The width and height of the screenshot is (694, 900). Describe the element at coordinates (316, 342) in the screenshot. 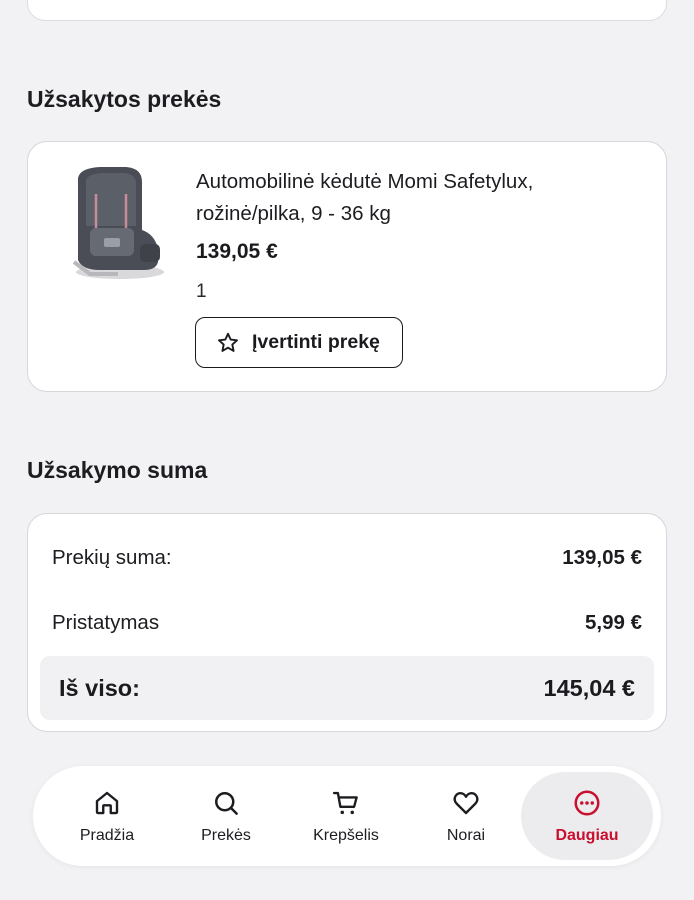

I see `rate-product-label: Įvertinti prekę` at that location.